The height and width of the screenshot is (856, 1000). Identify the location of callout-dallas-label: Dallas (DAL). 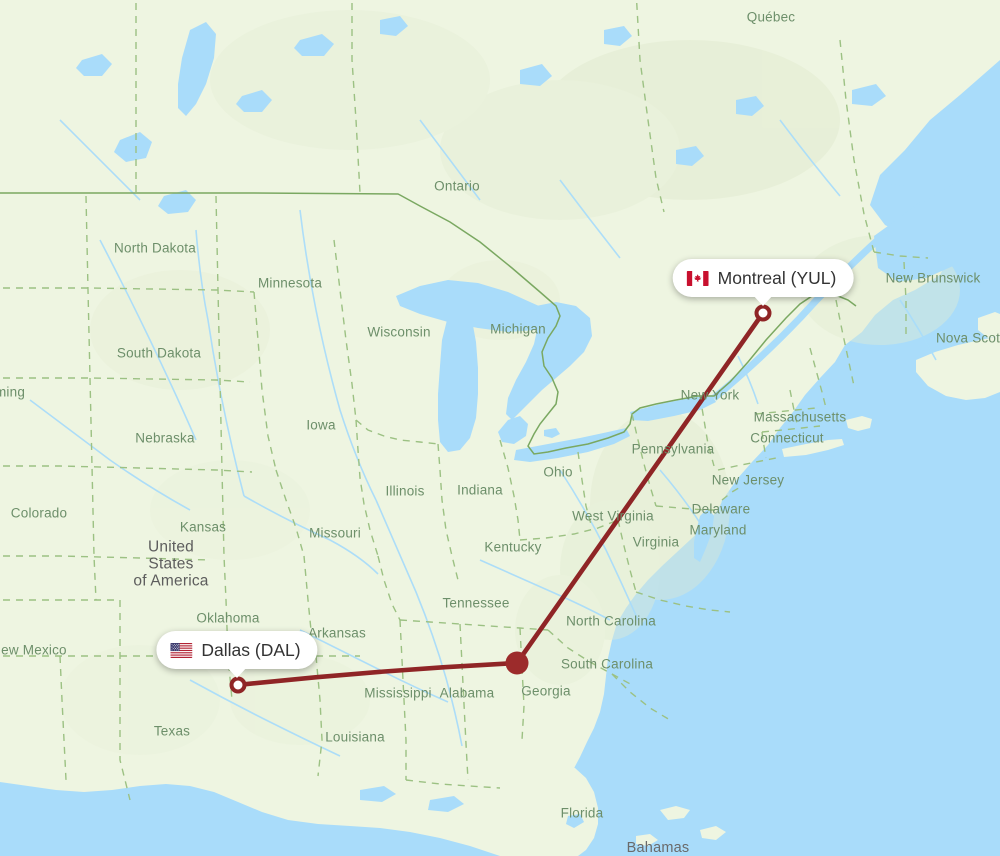
(251, 650).